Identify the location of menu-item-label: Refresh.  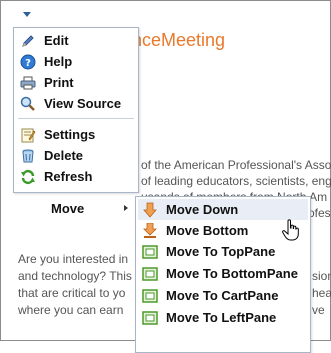
(68, 176).